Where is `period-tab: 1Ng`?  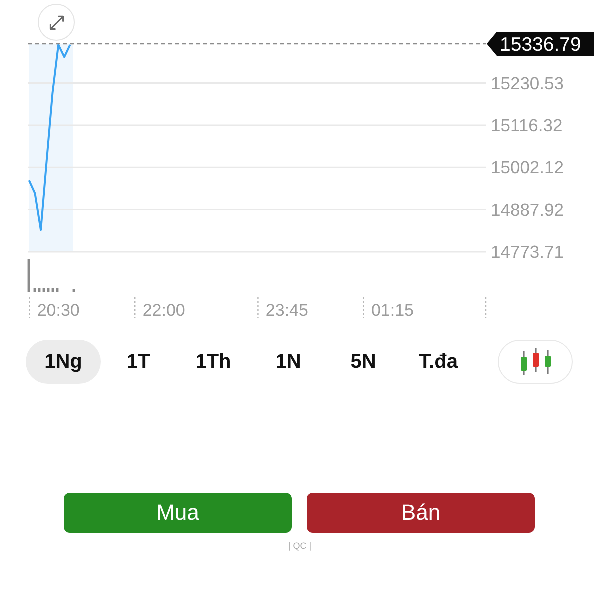
period-tab: 1Ng is located at coordinates (63, 362).